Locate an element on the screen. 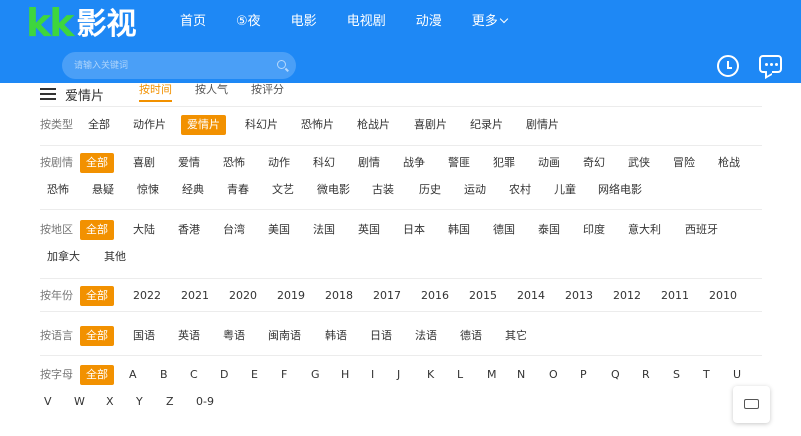 This screenshot has height=436, width=801. filter-option-language: 全部 is located at coordinates (97, 336).